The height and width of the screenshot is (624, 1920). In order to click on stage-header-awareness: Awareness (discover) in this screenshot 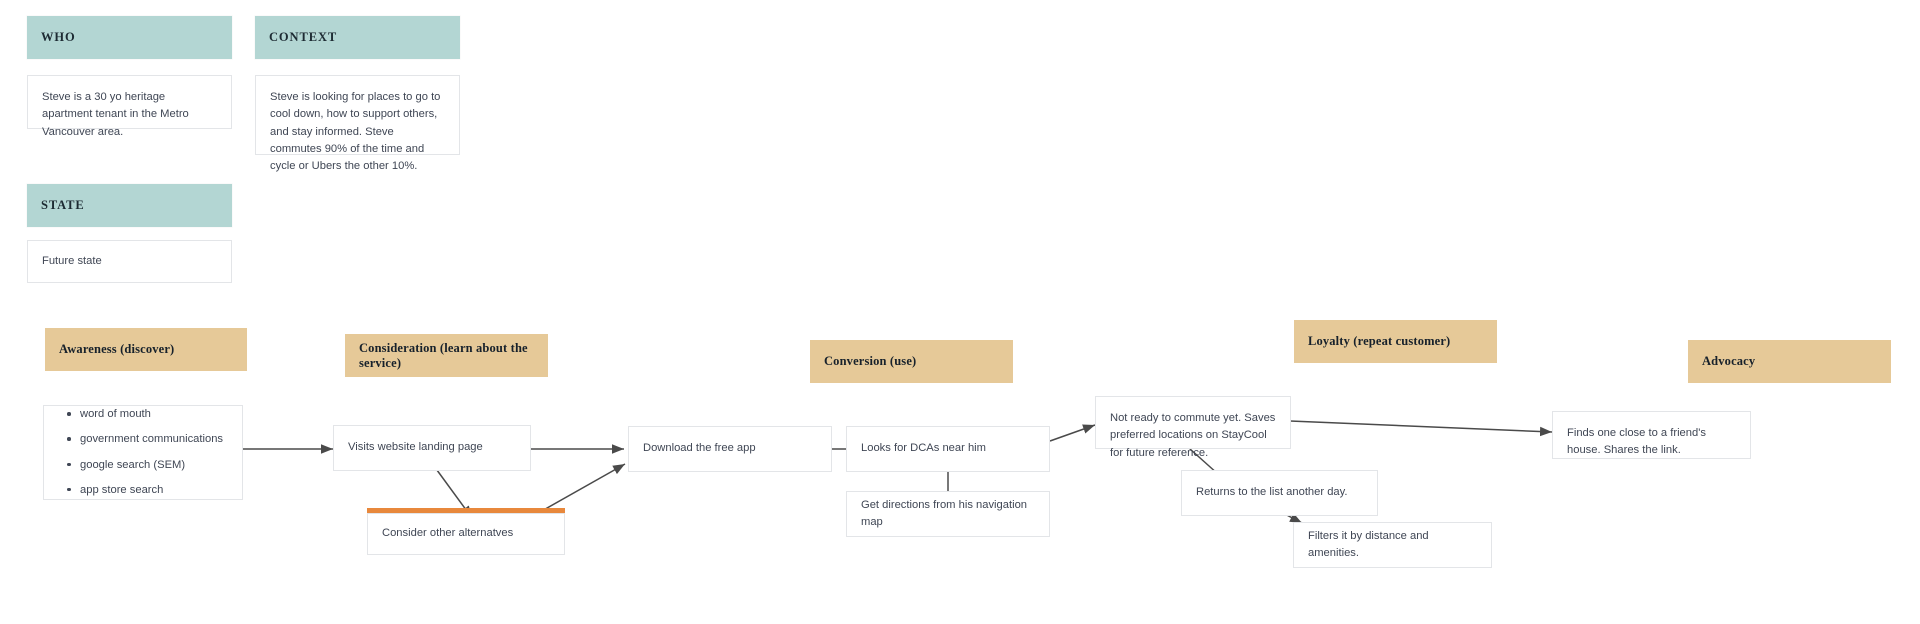, I will do `click(146, 349)`.